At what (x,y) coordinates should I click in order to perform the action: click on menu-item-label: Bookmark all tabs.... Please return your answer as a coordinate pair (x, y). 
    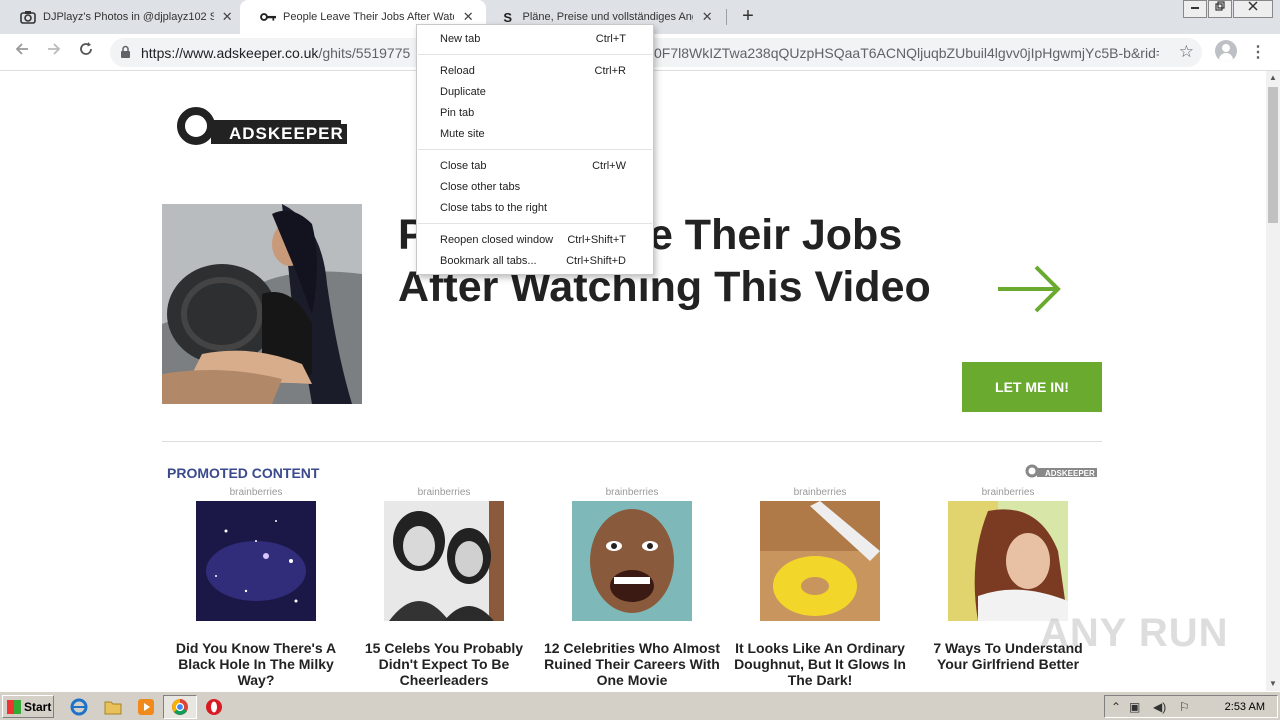
    Looking at the image, I should click on (488, 261).